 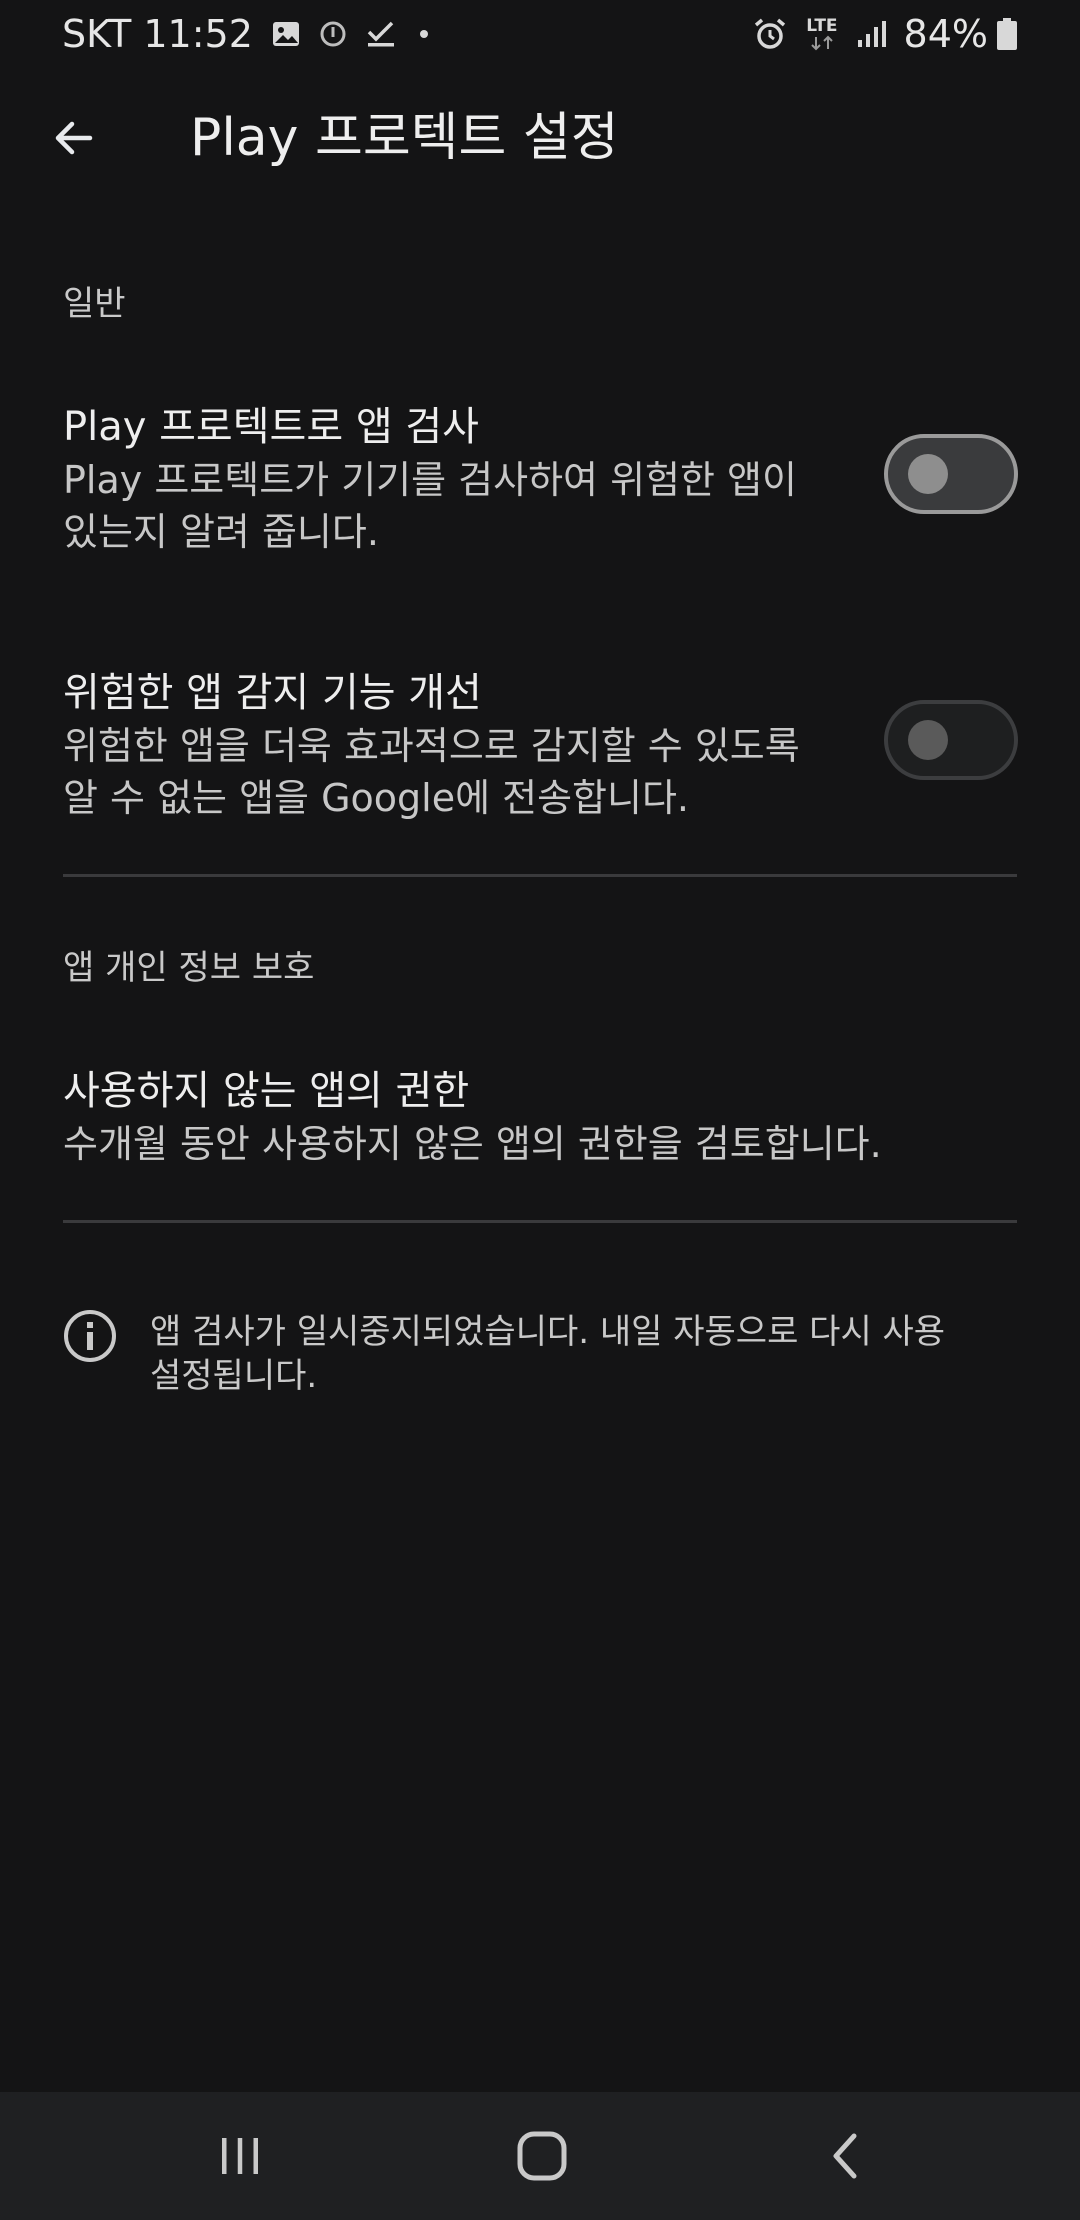 I want to click on scan-apps-toggle, so click(x=951, y=474).